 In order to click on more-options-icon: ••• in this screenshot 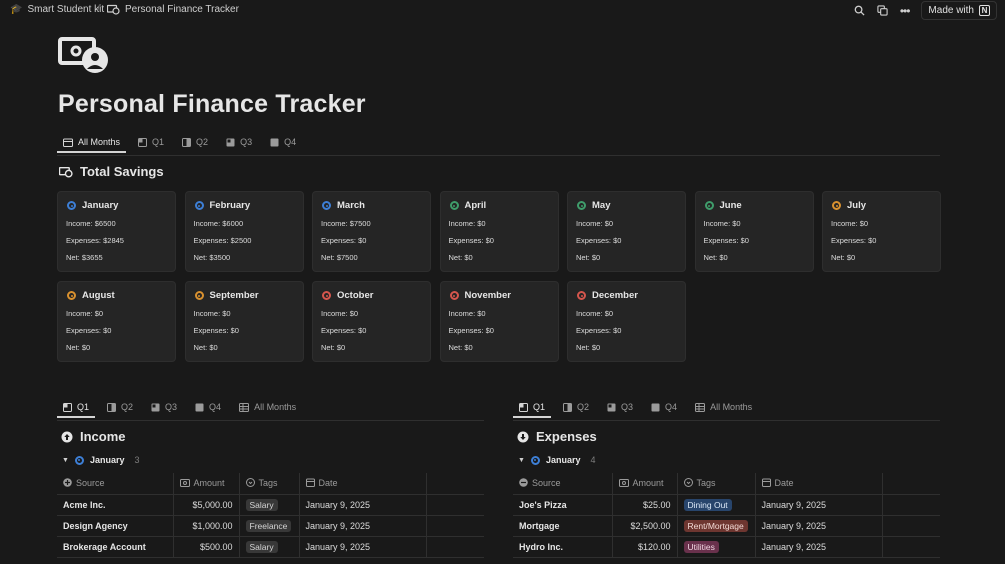, I will do `click(905, 11)`.